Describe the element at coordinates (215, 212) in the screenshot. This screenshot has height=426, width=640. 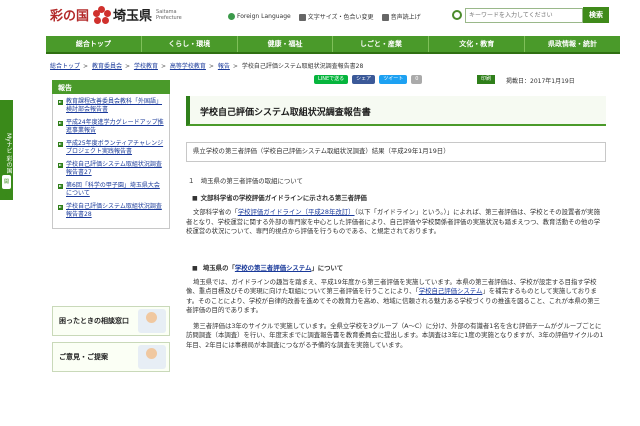
I see `paragraph-text: 文部科学省の「` at that location.